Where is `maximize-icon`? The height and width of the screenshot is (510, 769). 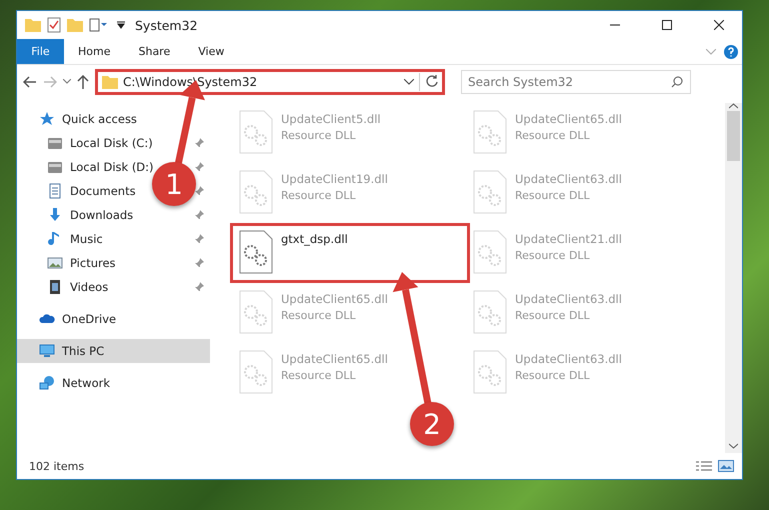 maximize-icon is located at coordinates (667, 25).